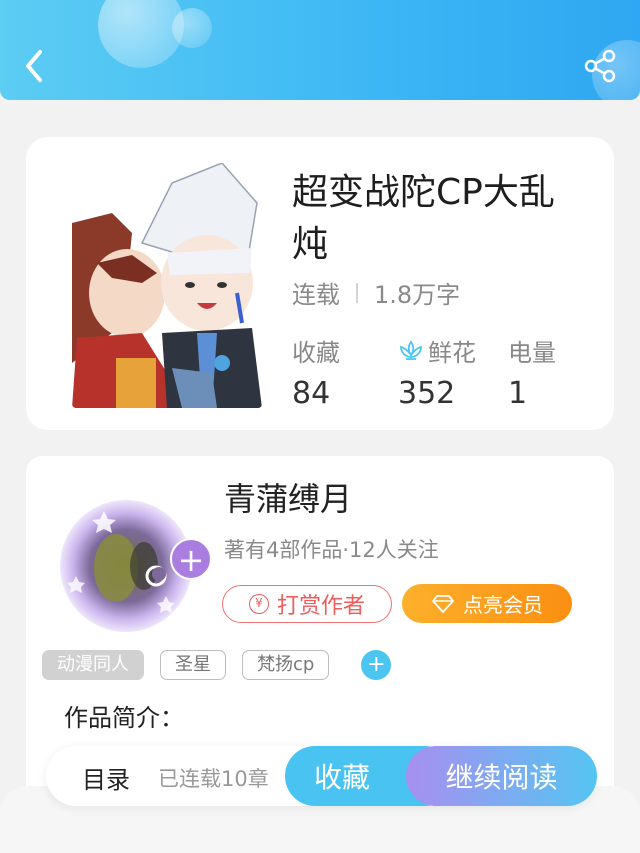 This screenshot has width=640, height=853. I want to click on tag-item: 圣星, so click(193, 665).